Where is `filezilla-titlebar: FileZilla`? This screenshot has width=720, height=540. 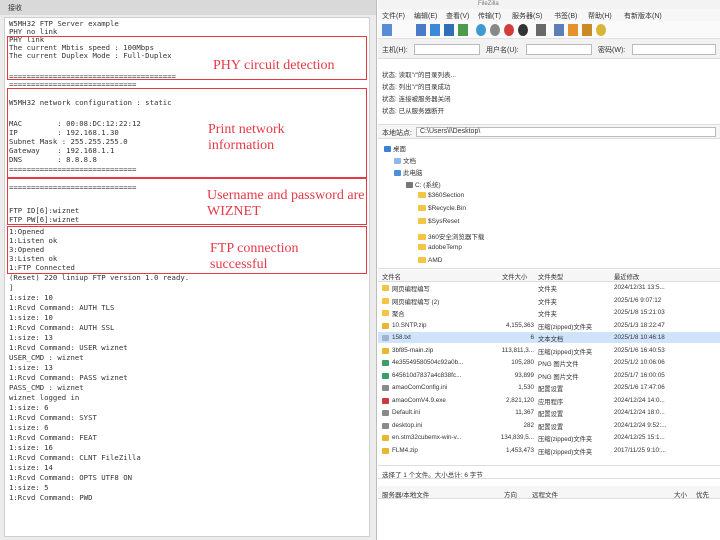 filezilla-titlebar: FileZilla is located at coordinates (549, 4).